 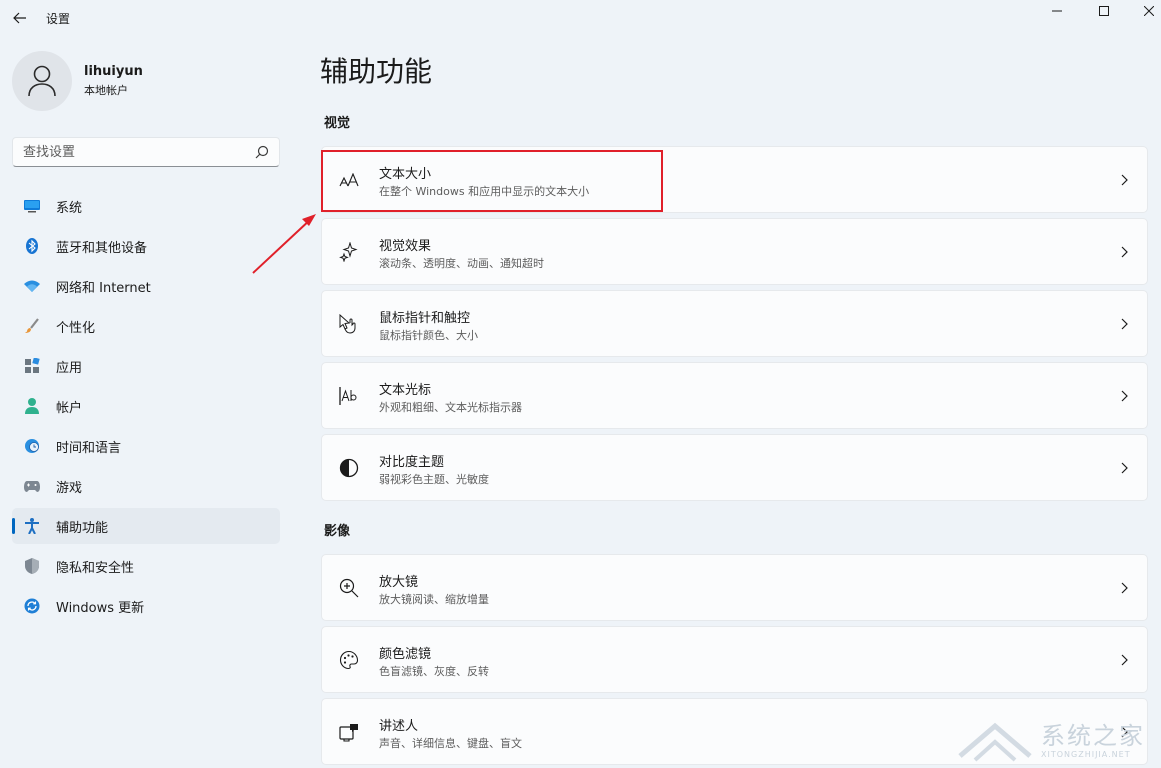 I want to click on sidebar-item-label: 网络和 Internet, so click(x=103, y=288).